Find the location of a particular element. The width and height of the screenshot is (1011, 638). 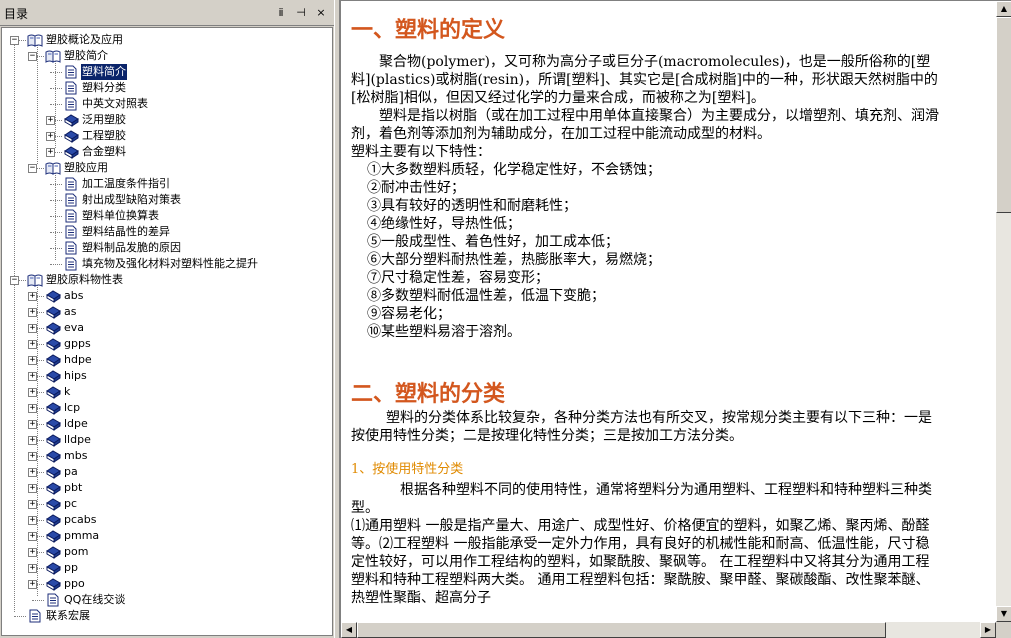

tree-node-label: QQ在线交谈 is located at coordinates (94, 600).